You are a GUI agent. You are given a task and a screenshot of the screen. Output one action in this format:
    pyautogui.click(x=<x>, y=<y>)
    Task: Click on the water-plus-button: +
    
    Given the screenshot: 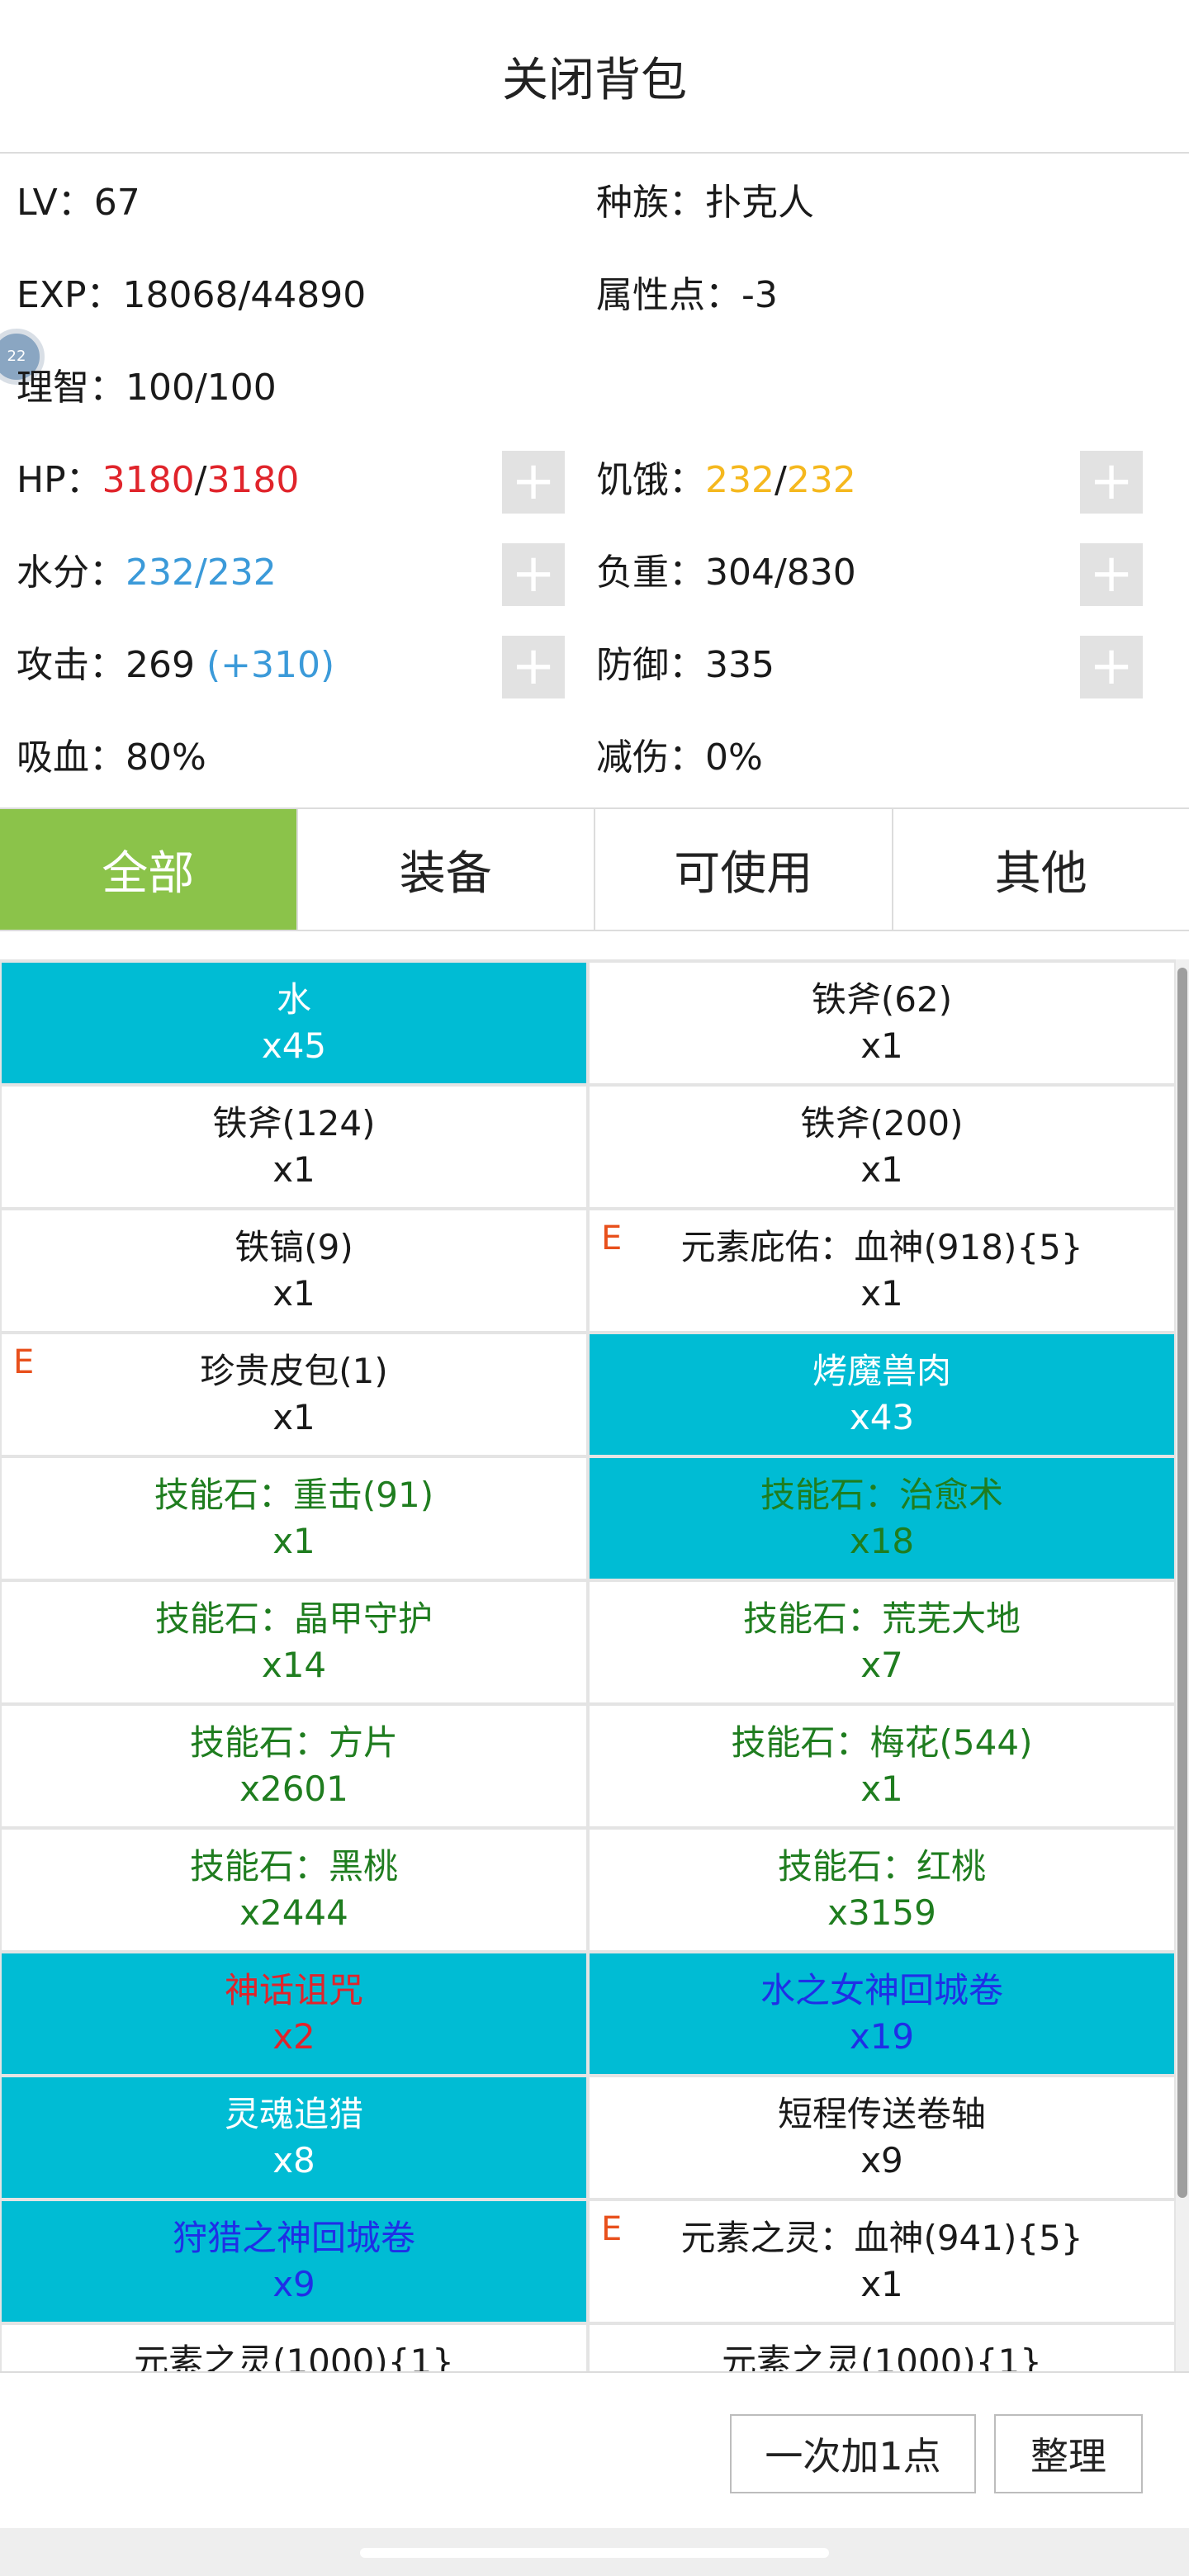 What is the action you would take?
    pyautogui.click(x=533, y=574)
    